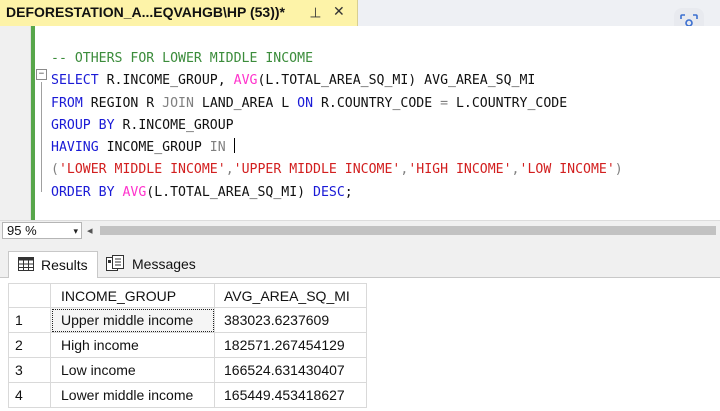 The image size is (720, 411). What do you see at coordinates (26, 264) in the screenshot?
I see `grid-icon` at bounding box center [26, 264].